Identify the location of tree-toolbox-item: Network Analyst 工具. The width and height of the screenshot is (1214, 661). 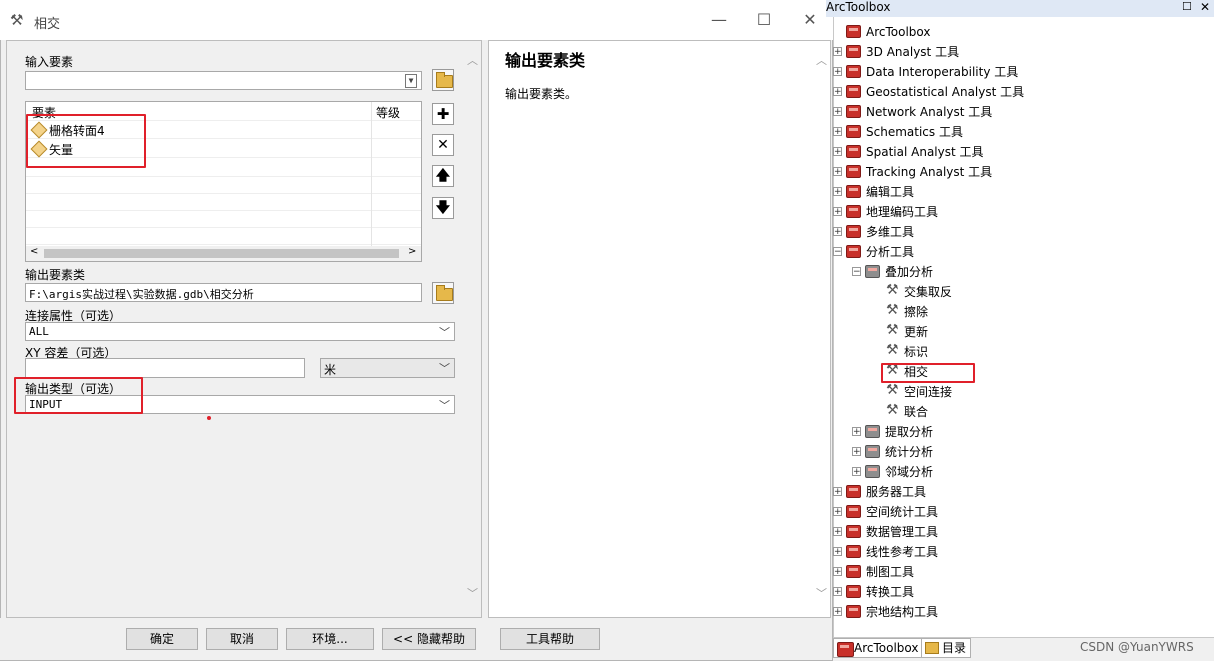
(929, 112).